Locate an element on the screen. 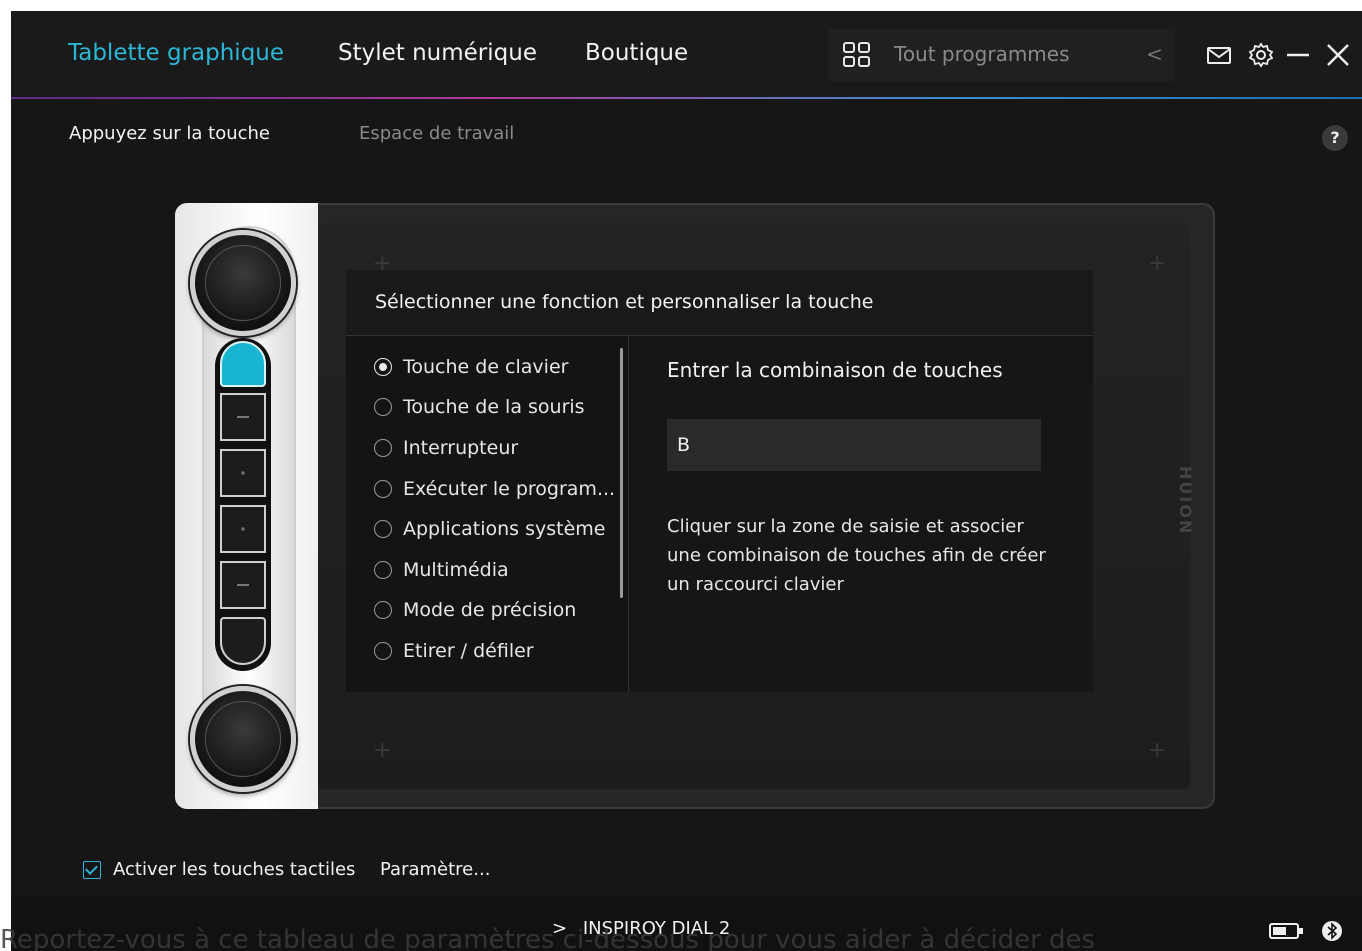 The width and height of the screenshot is (1362, 951). function-option-stretch-scroll: Etirer / défiler is located at coordinates (454, 651).